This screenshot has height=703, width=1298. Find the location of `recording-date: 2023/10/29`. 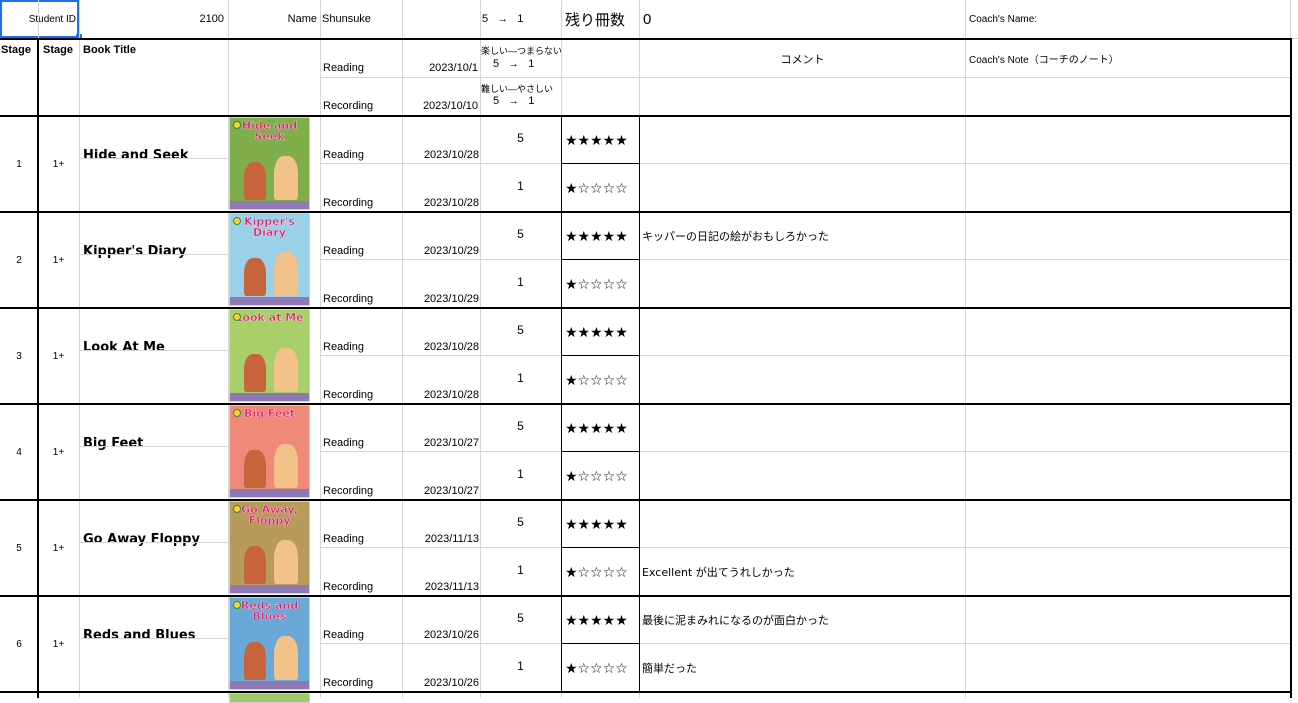

recording-date: 2023/10/29 is located at coordinates (440, 283).